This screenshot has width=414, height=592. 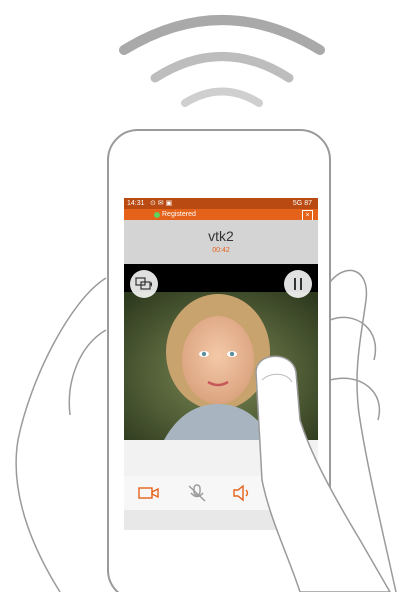 What do you see at coordinates (323, 473) in the screenshot?
I see `finger-illustration` at bounding box center [323, 473].